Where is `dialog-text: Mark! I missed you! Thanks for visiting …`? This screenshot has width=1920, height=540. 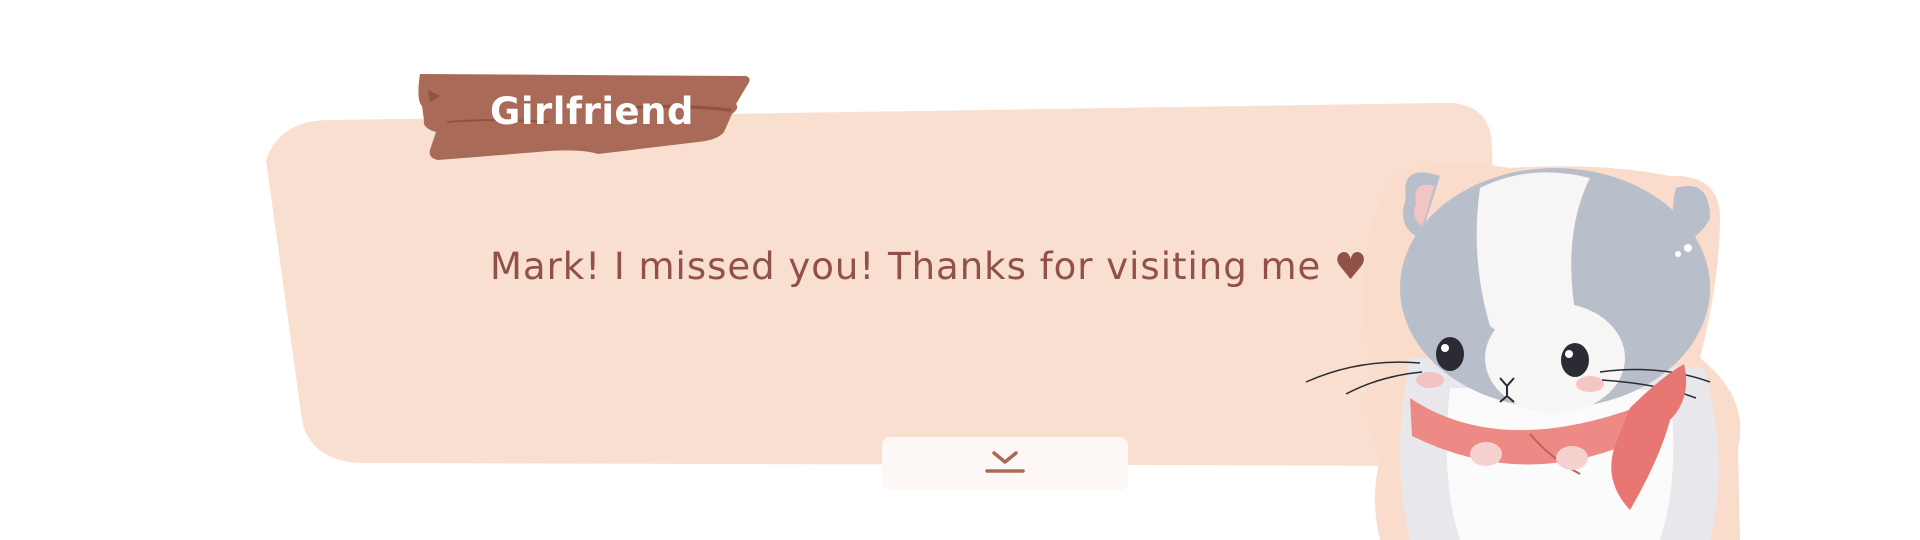 dialog-text: Mark! I missed you! Thanks for visiting … is located at coordinates (929, 266).